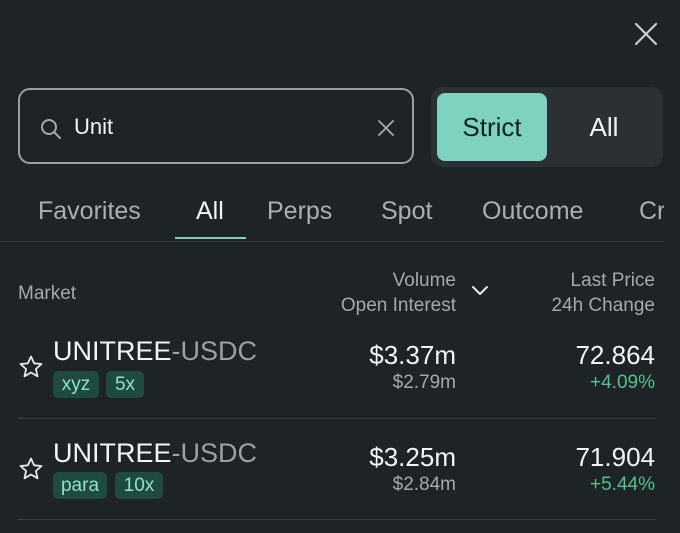 This screenshot has width=680, height=533. I want to click on tab-spot: Spot, so click(406, 211).